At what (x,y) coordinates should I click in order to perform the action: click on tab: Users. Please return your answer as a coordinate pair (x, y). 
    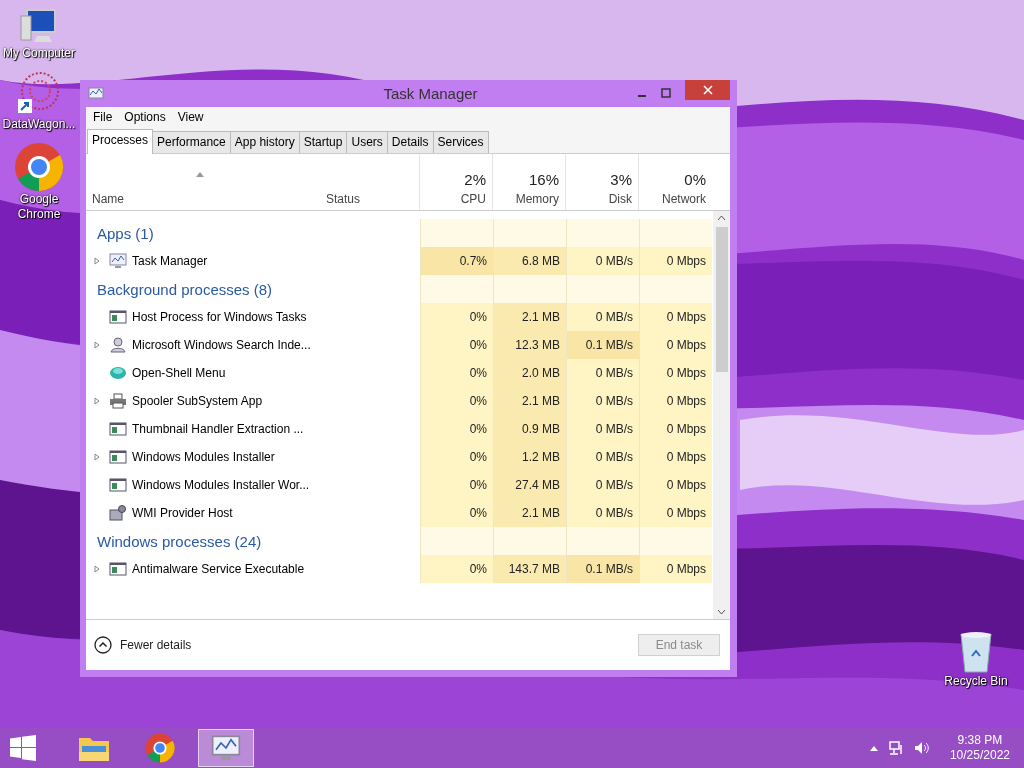
    Looking at the image, I should click on (367, 142).